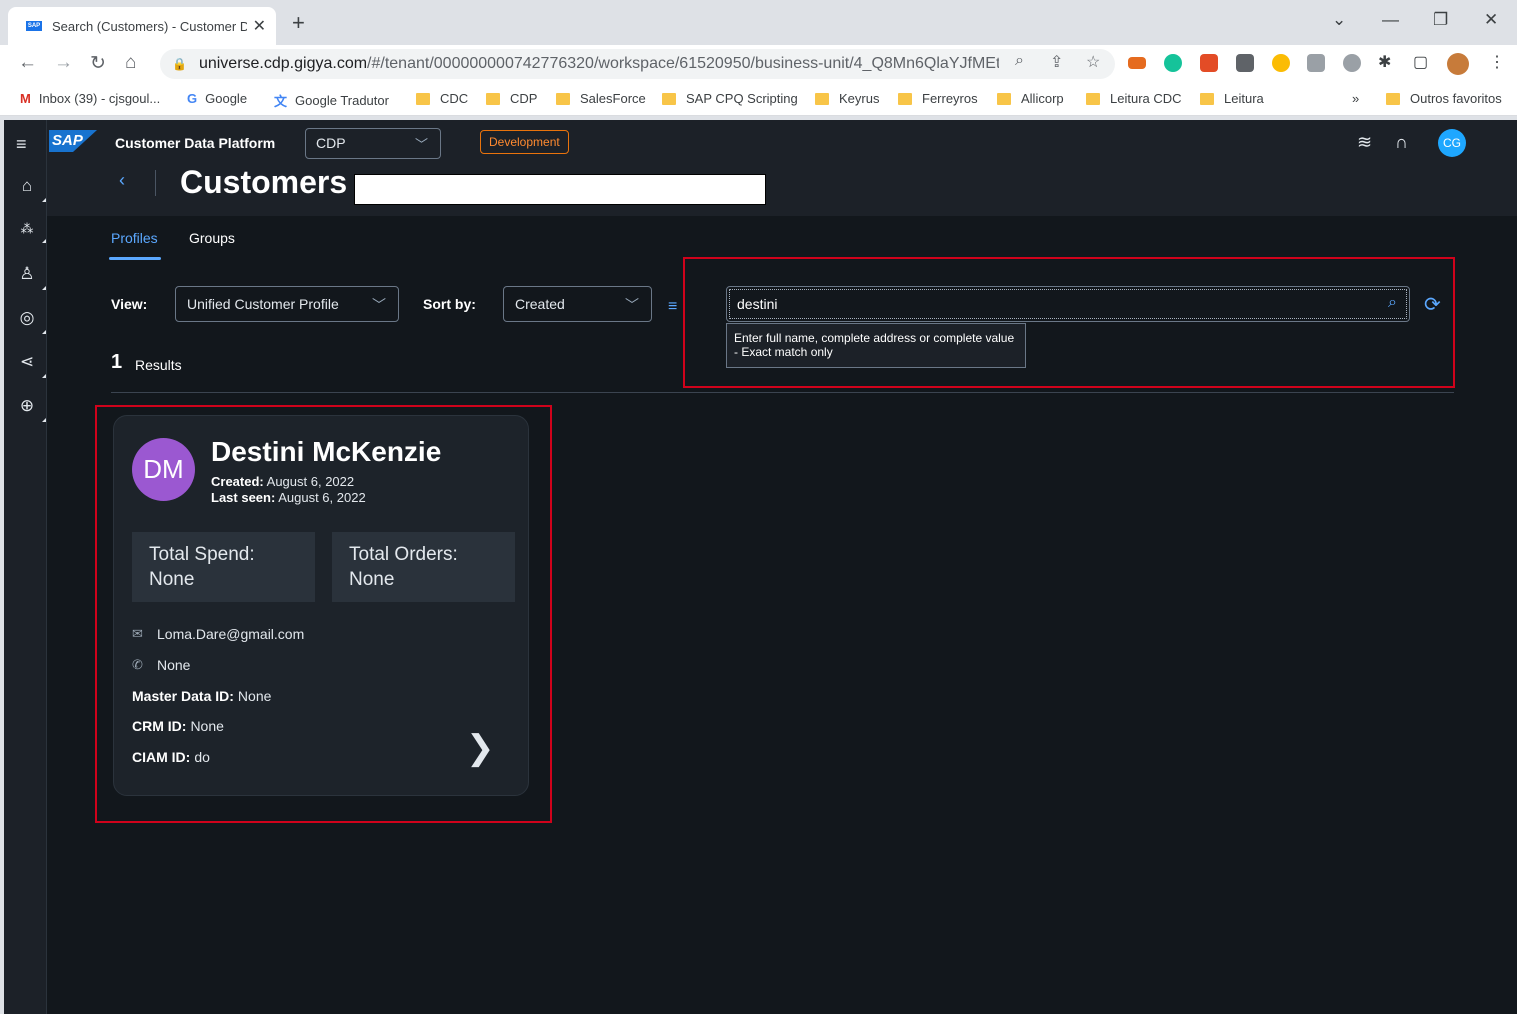  Describe the element at coordinates (259, 26) in the screenshot. I see `tab-close-icon: ✕` at that location.